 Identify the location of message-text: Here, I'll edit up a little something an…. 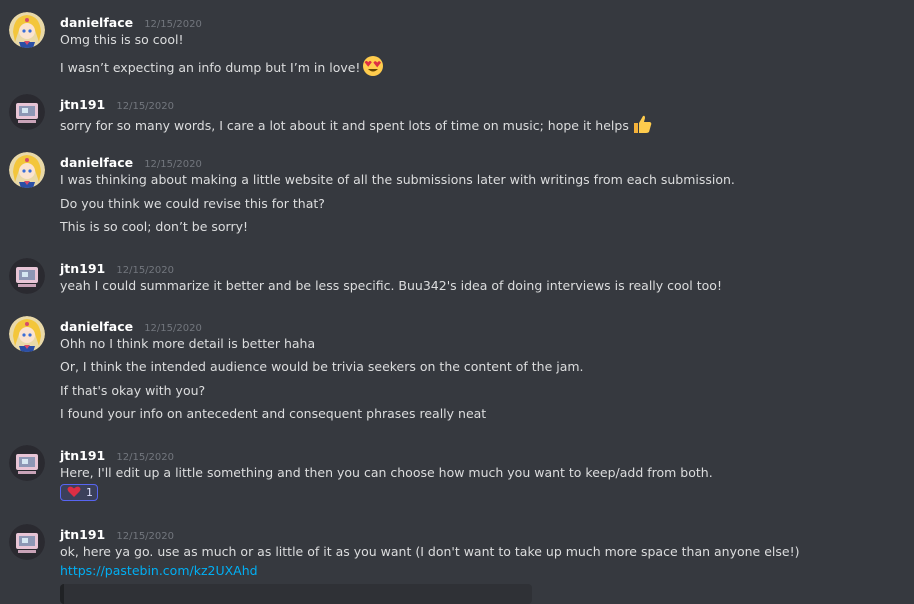
(386, 472).